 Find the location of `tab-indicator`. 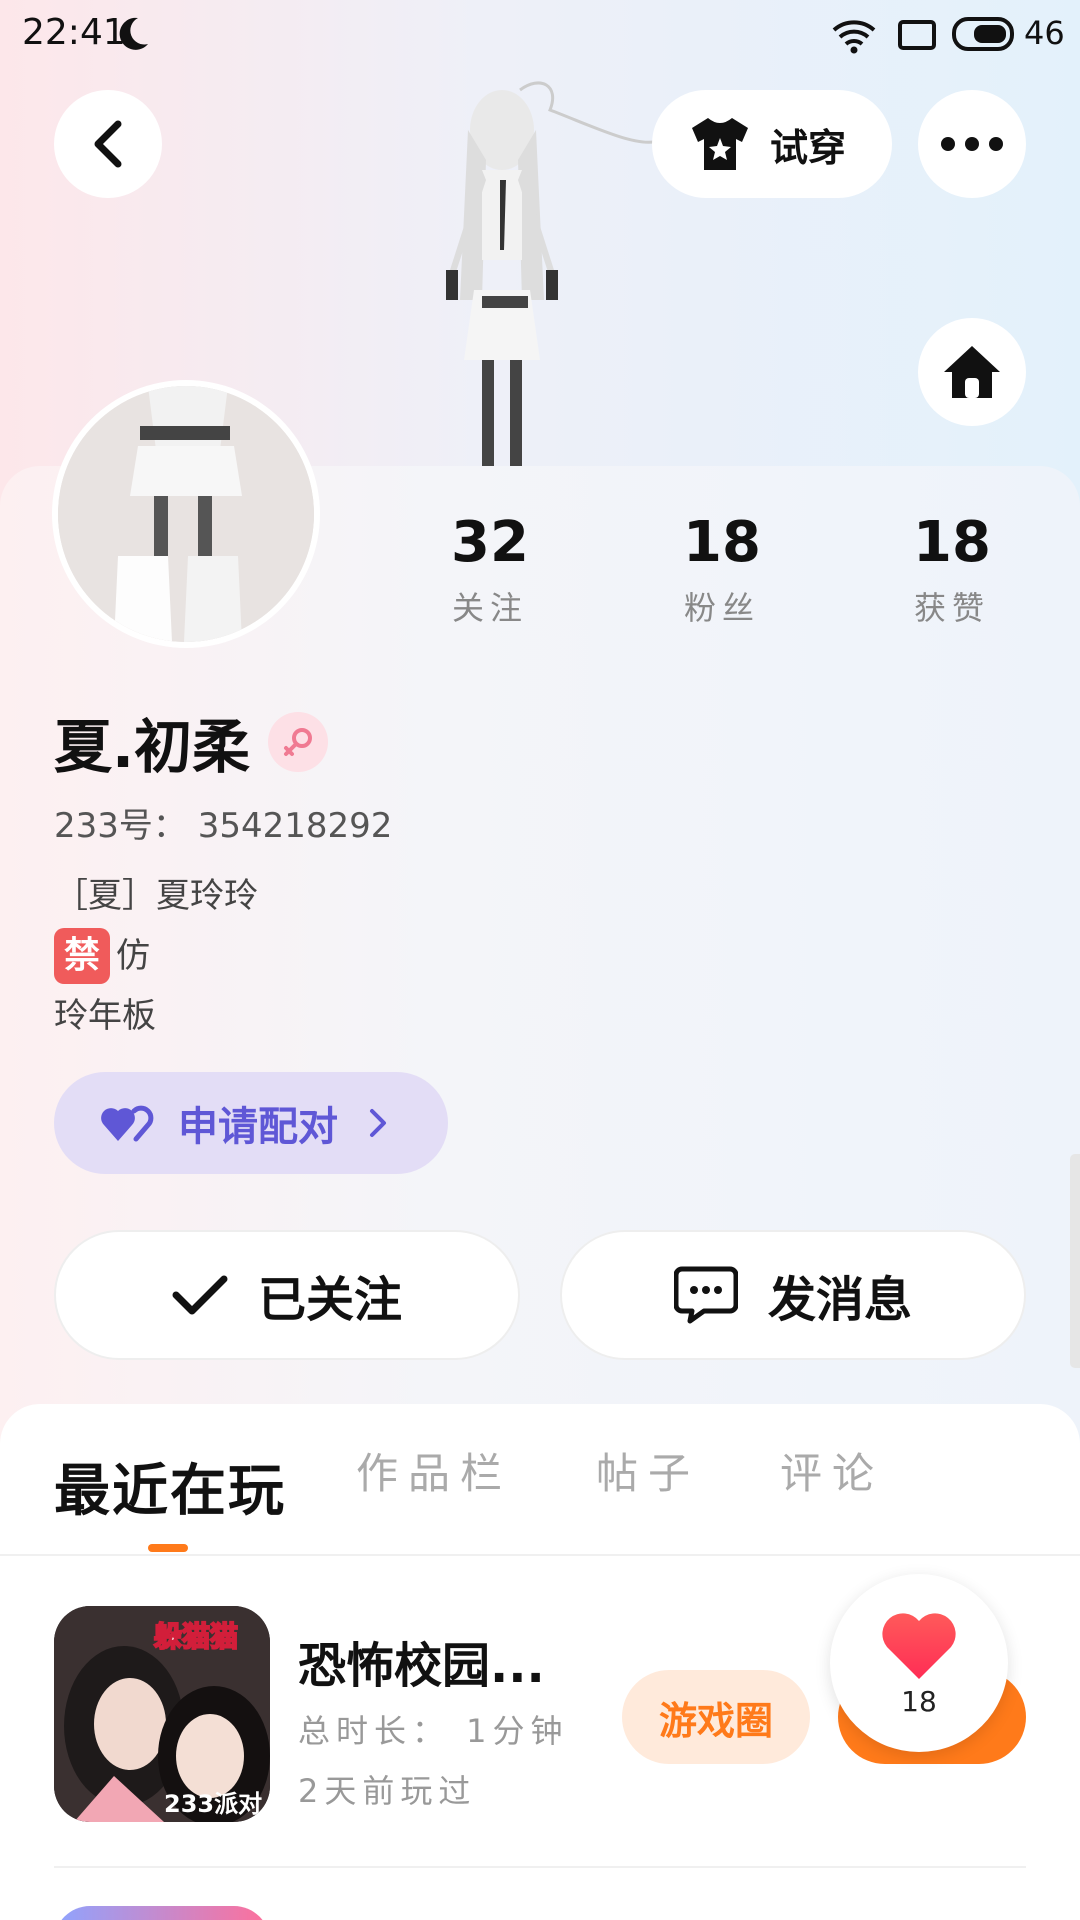

tab-indicator is located at coordinates (168, 1548).